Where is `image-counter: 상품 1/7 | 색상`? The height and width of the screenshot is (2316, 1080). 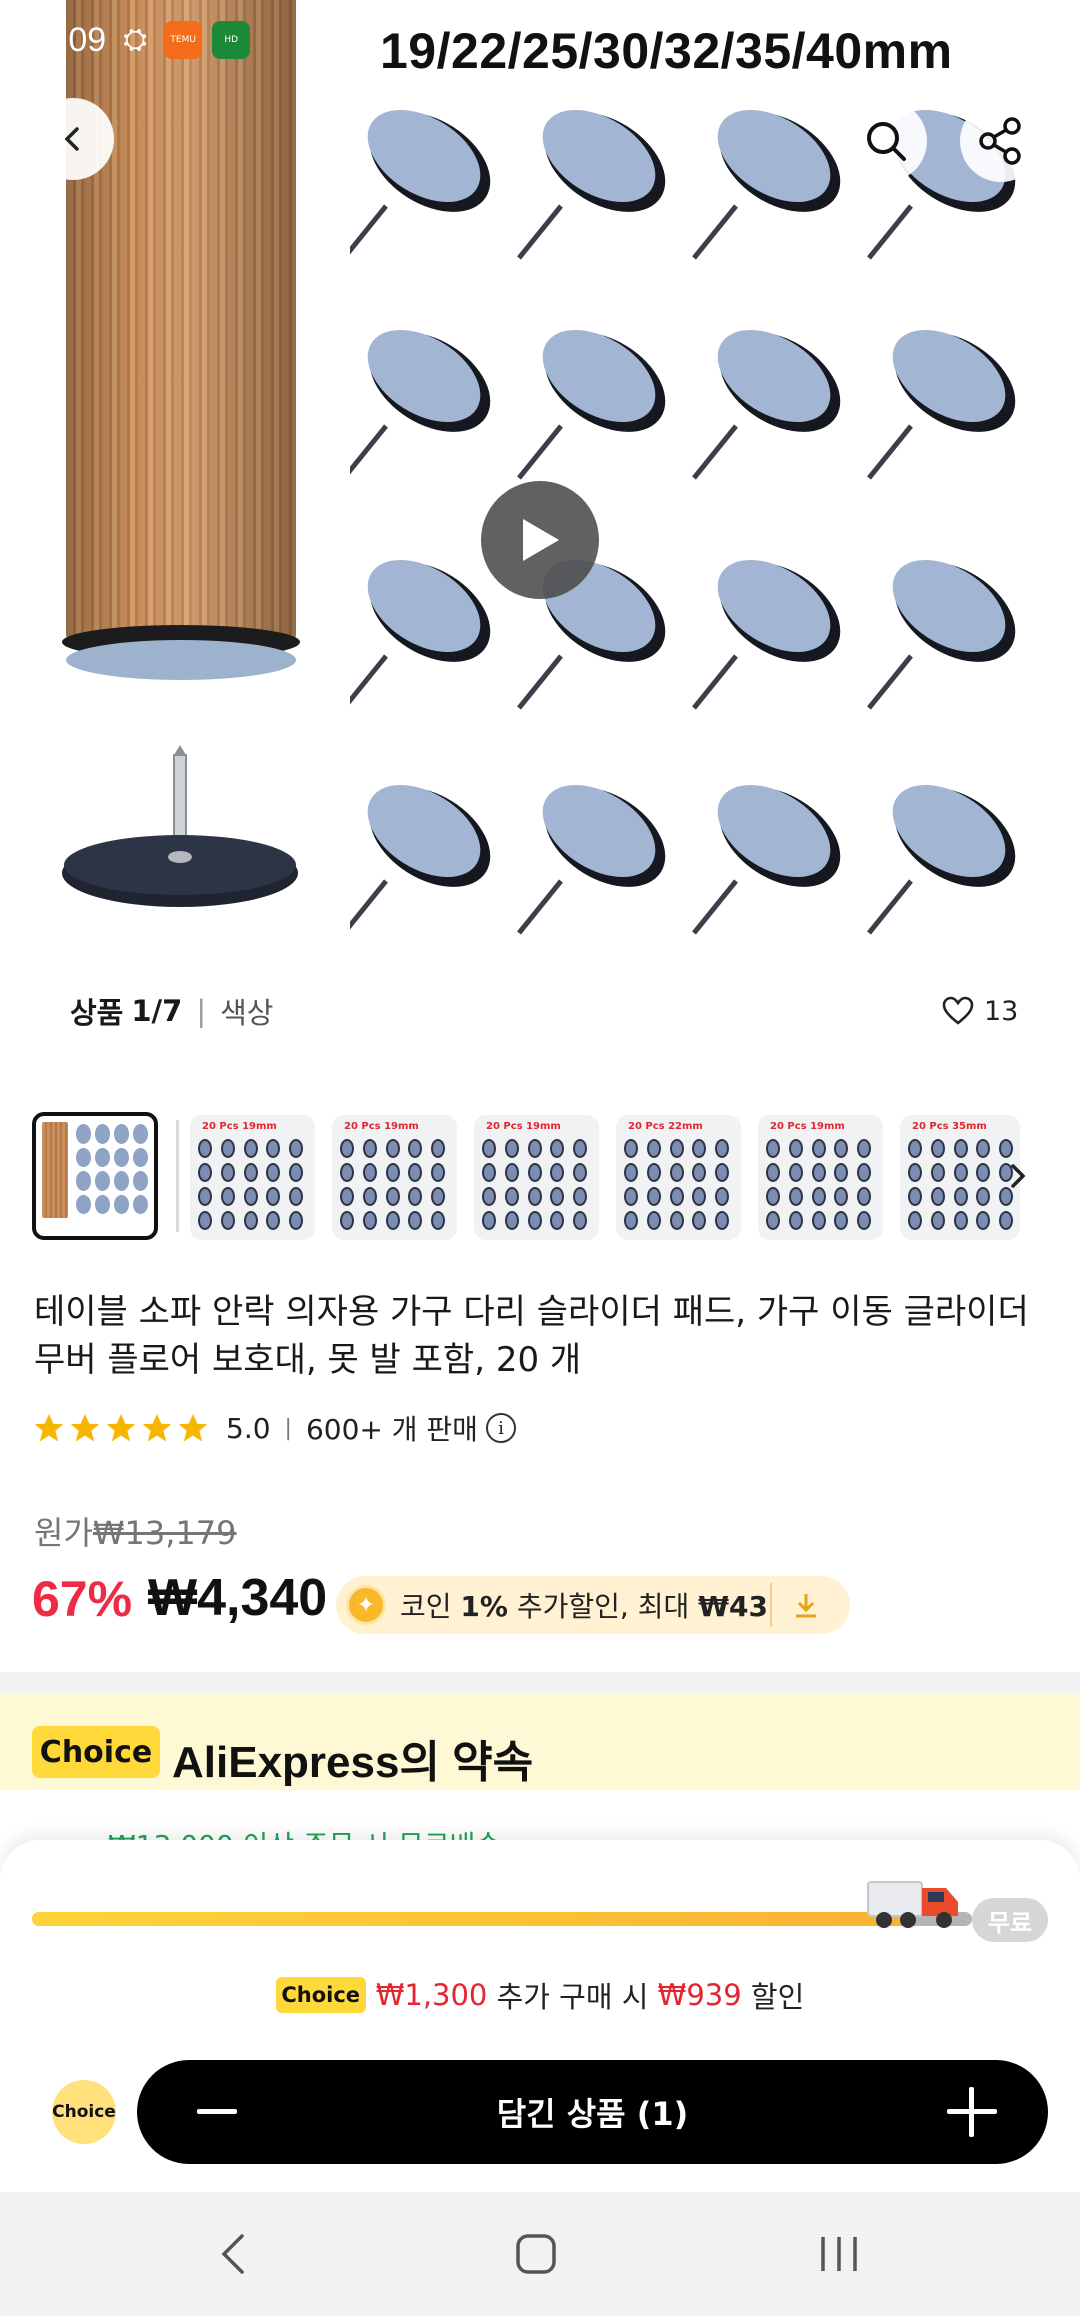
image-counter: 상품 1/7 | 색상 is located at coordinates (172, 1011).